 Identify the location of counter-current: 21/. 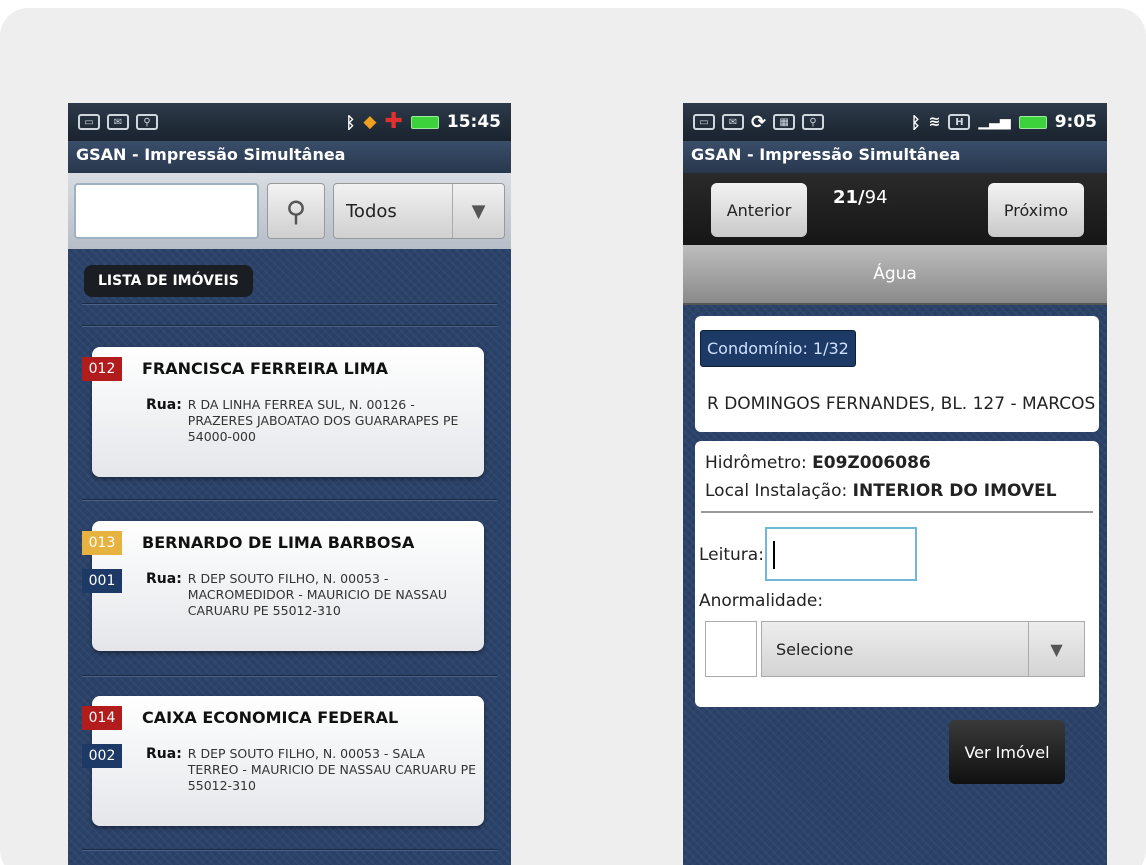
(849, 197).